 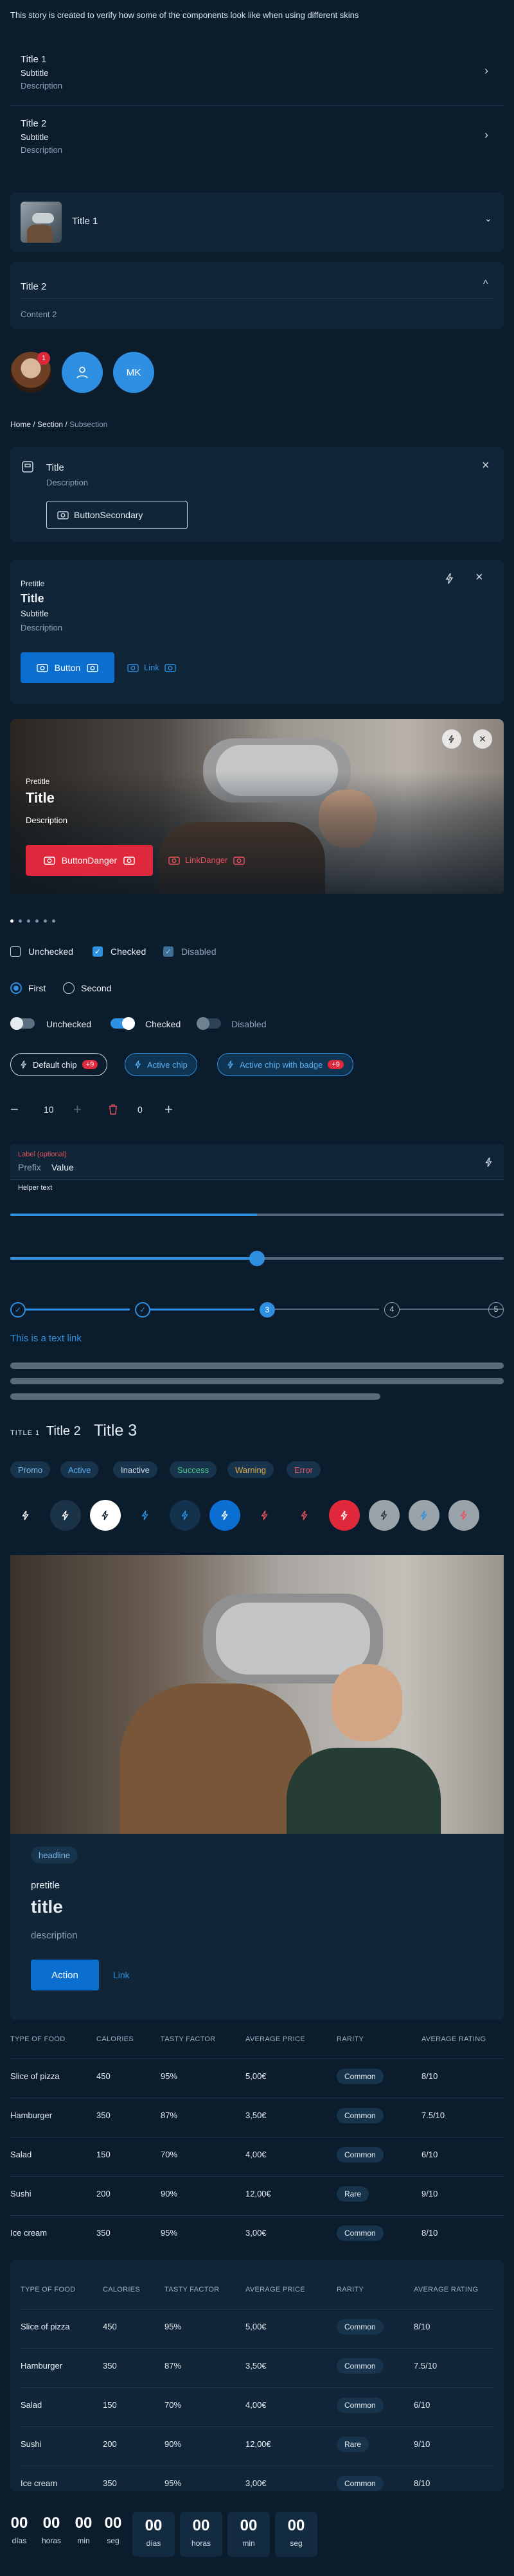 I want to click on list-item-description: Description, so click(x=42, y=150).